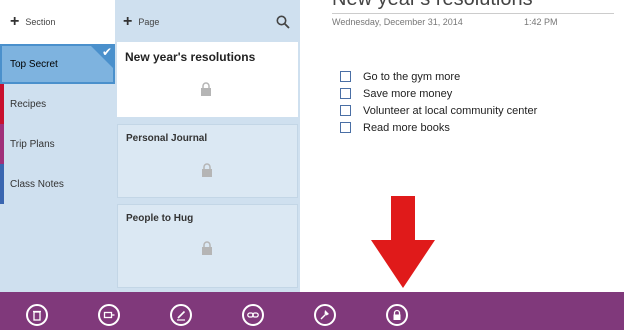  Describe the element at coordinates (160, 218) in the screenshot. I see `page-title: People to Hug` at that location.